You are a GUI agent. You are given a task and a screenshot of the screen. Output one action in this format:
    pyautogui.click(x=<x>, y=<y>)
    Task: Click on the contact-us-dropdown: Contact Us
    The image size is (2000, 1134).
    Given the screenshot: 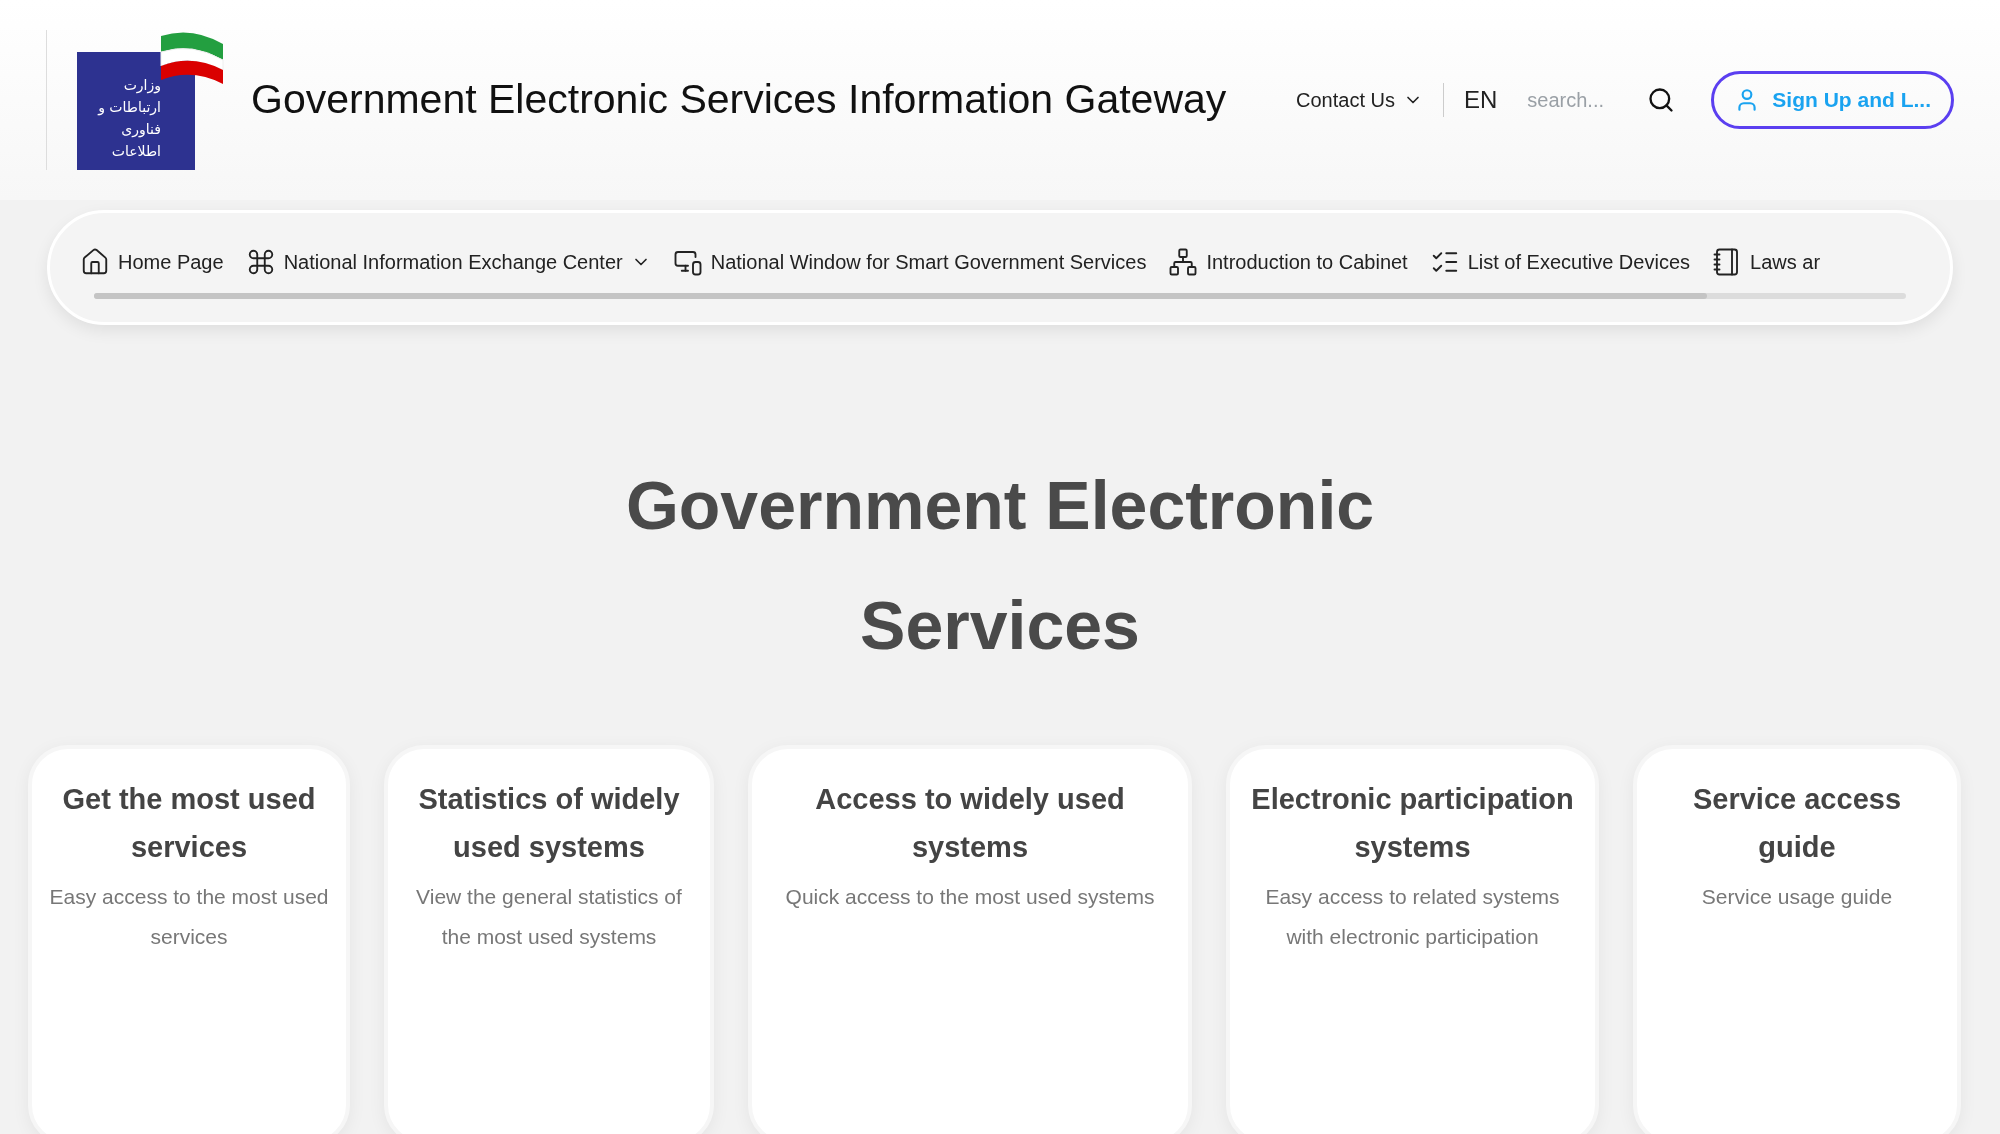 What is the action you would take?
    pyautogui.click(x=1359, y=100)
    